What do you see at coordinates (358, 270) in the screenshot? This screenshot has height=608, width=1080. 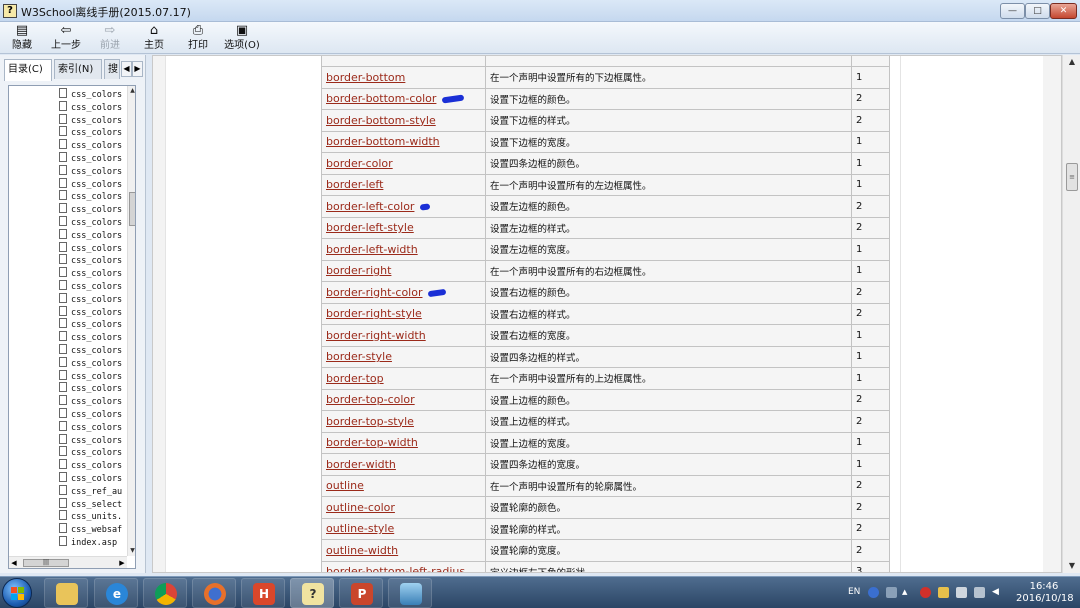 I see `property-link: border-right` at bounding box center [358, 270].